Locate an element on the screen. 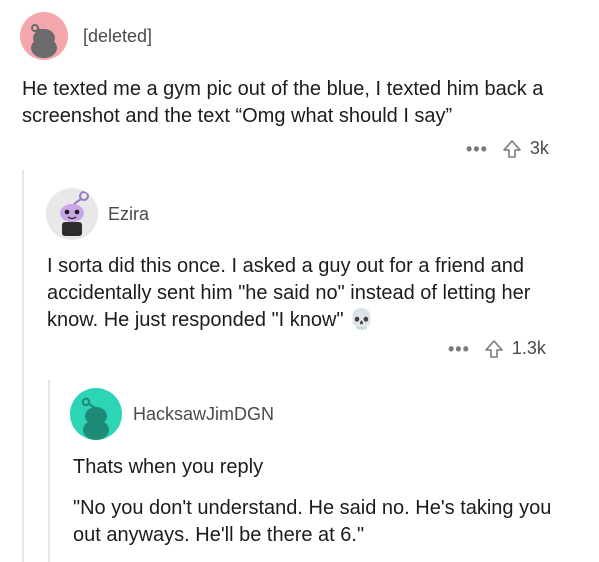 The image size is (599, 562). vote-score: 1.3k is located at coordinates (528, 348).